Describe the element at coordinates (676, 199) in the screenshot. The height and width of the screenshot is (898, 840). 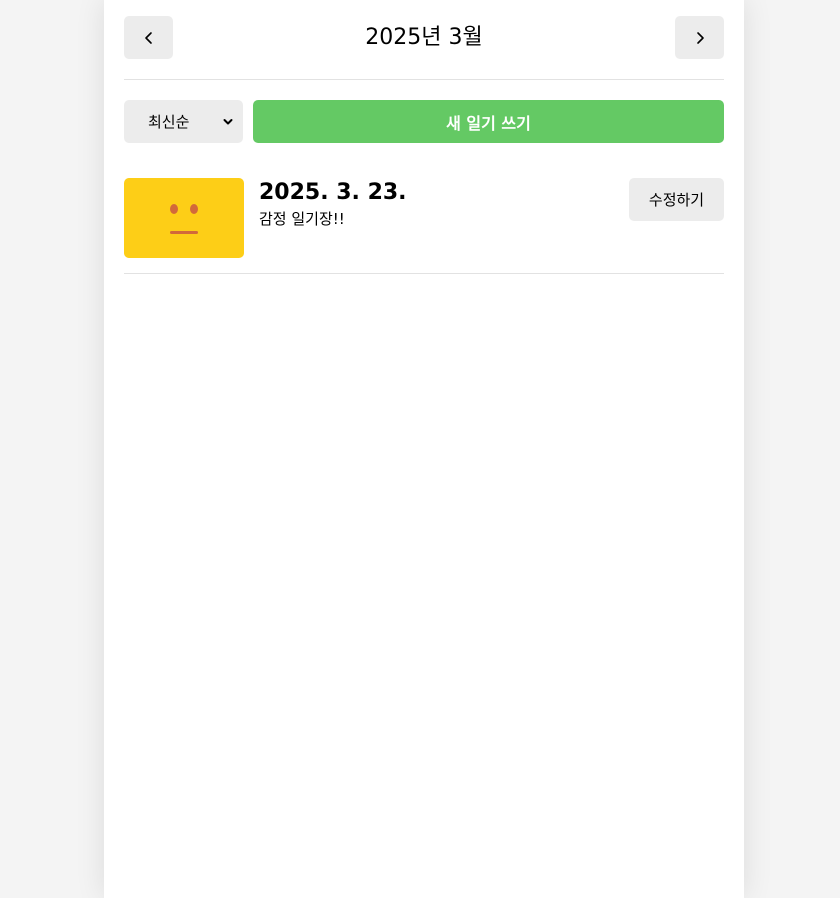
I see `edit-button: 수정하기` at that location.